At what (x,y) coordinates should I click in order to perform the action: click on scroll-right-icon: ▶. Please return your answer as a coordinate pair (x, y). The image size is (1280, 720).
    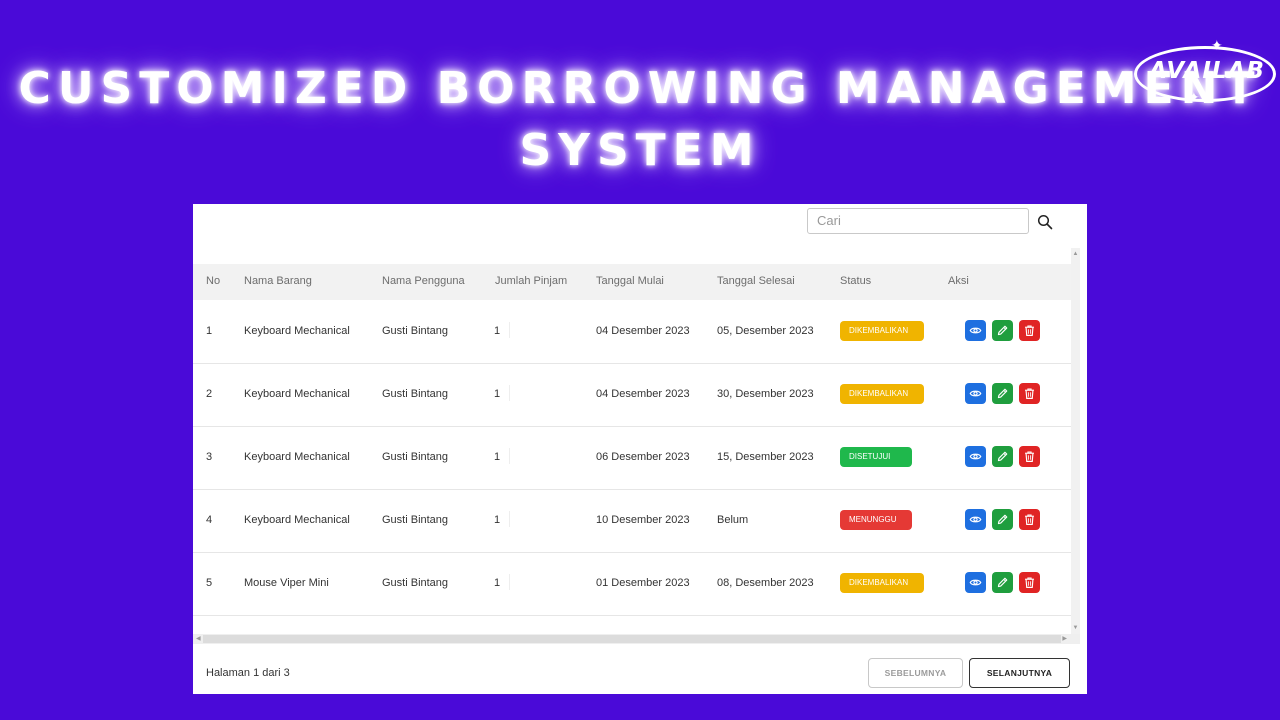
    Looking at the image, I should click on (1064, 638).